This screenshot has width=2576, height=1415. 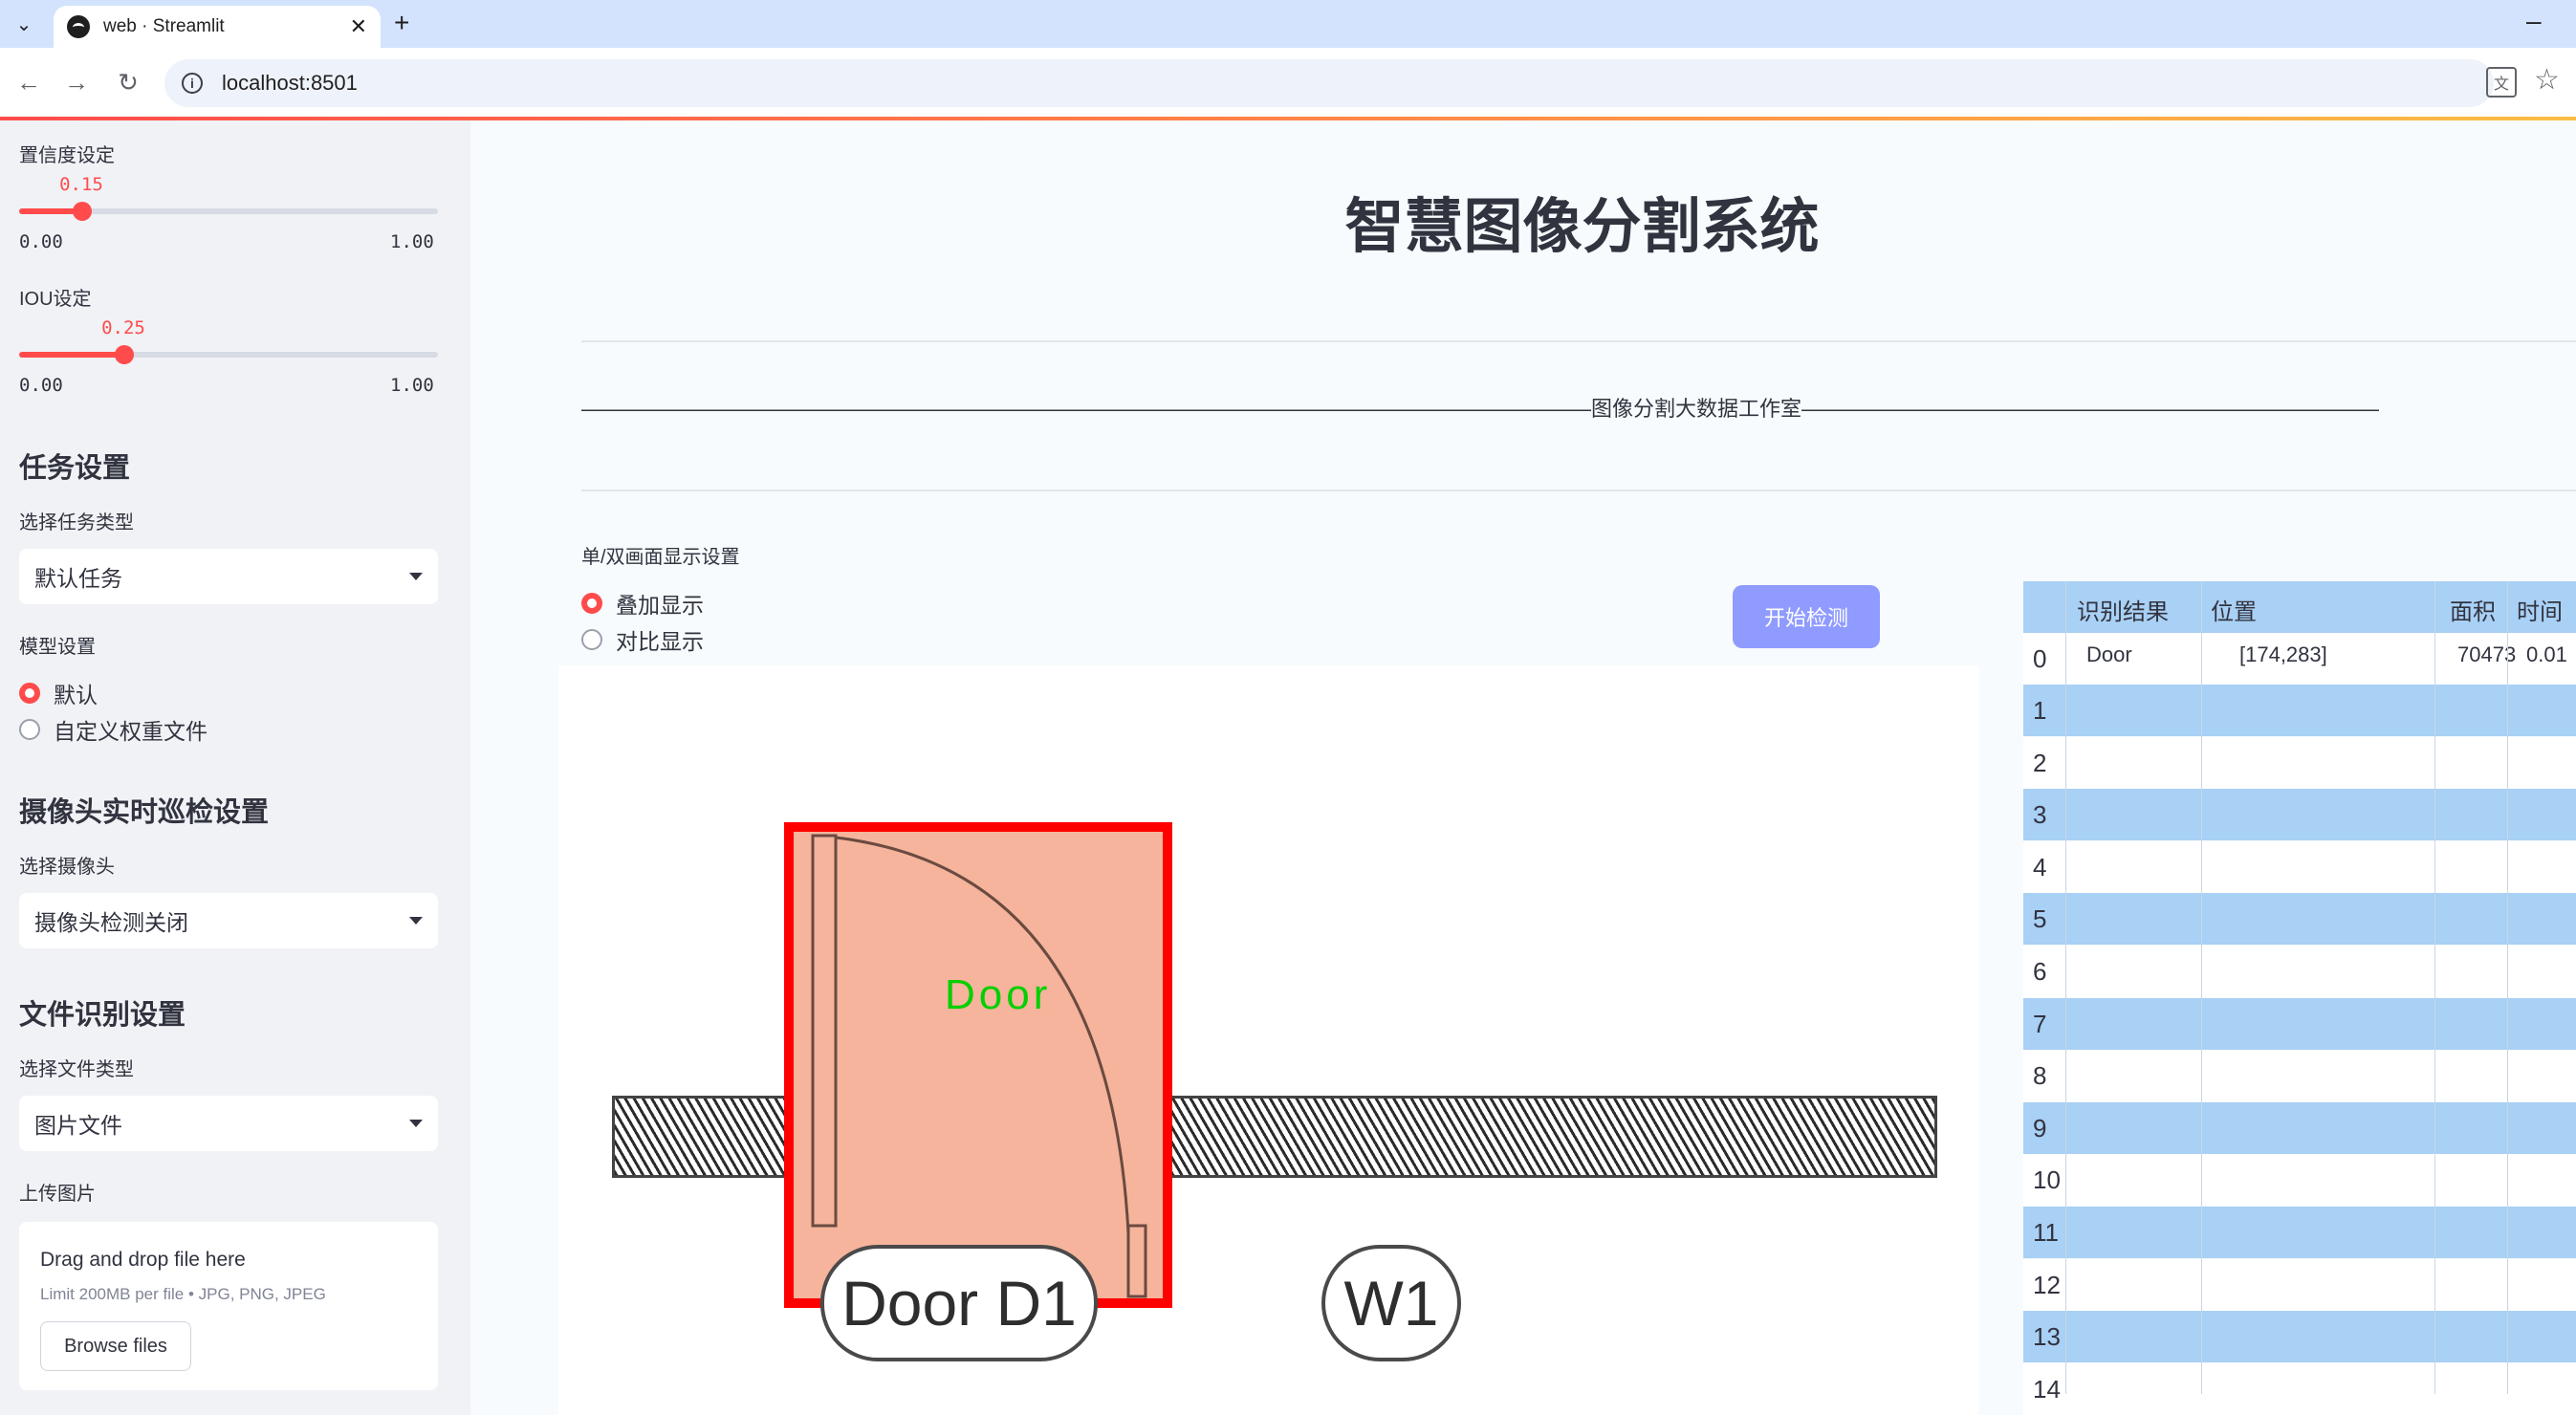 What do you see at coordinates (358, 26) in the screenshot?
I see `tab-close-icon: ✕` at bounding box center [358, 26].